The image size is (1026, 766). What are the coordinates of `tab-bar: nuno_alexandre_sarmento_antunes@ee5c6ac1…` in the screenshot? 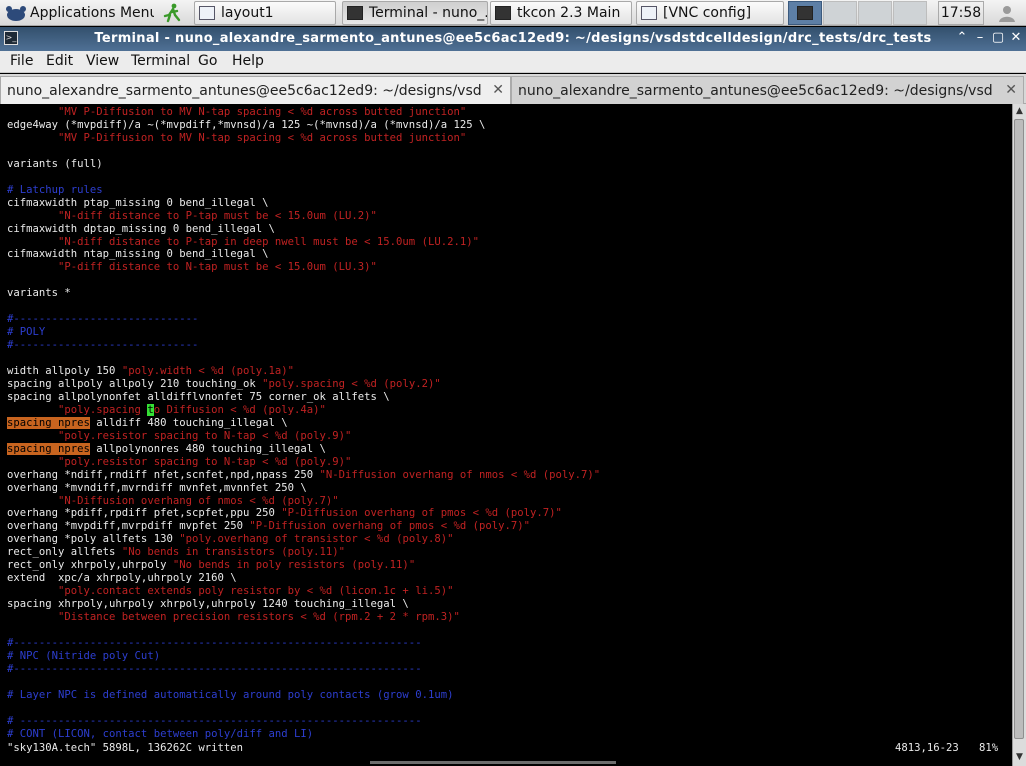 It's located at (513, 89).